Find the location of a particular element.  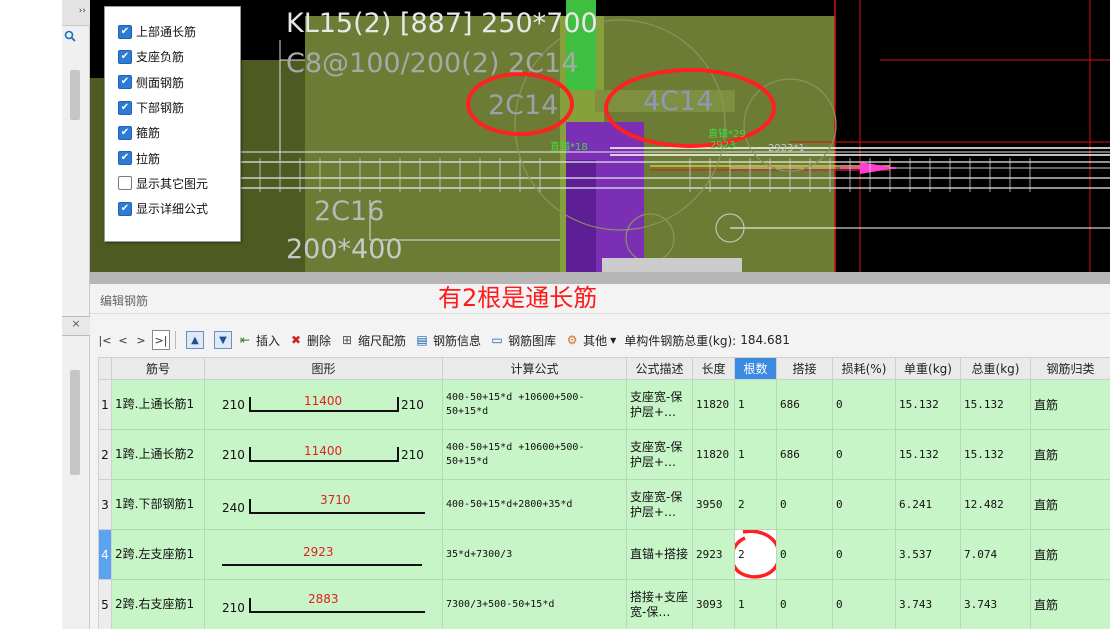

row-number: 2 is located at coordinates (105, 454).